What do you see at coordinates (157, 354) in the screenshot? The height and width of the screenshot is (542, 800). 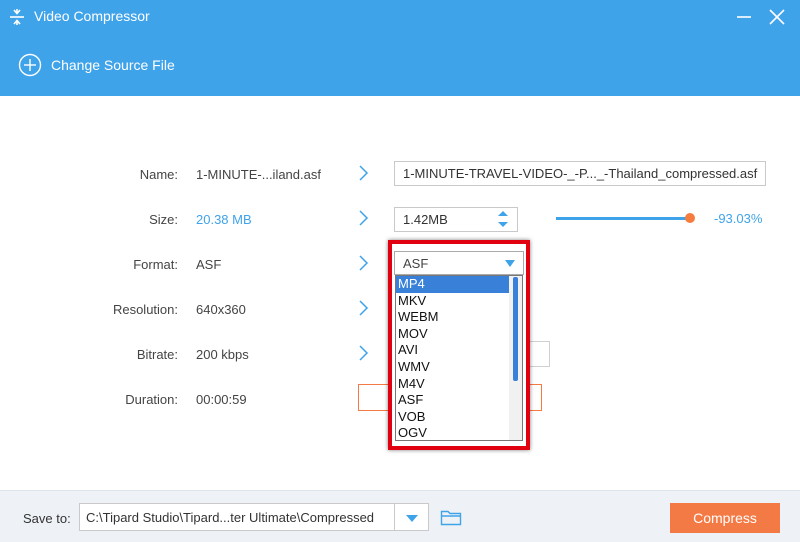 I see `bitrate-label: Bitrate:` at bounding box center [157, 354].